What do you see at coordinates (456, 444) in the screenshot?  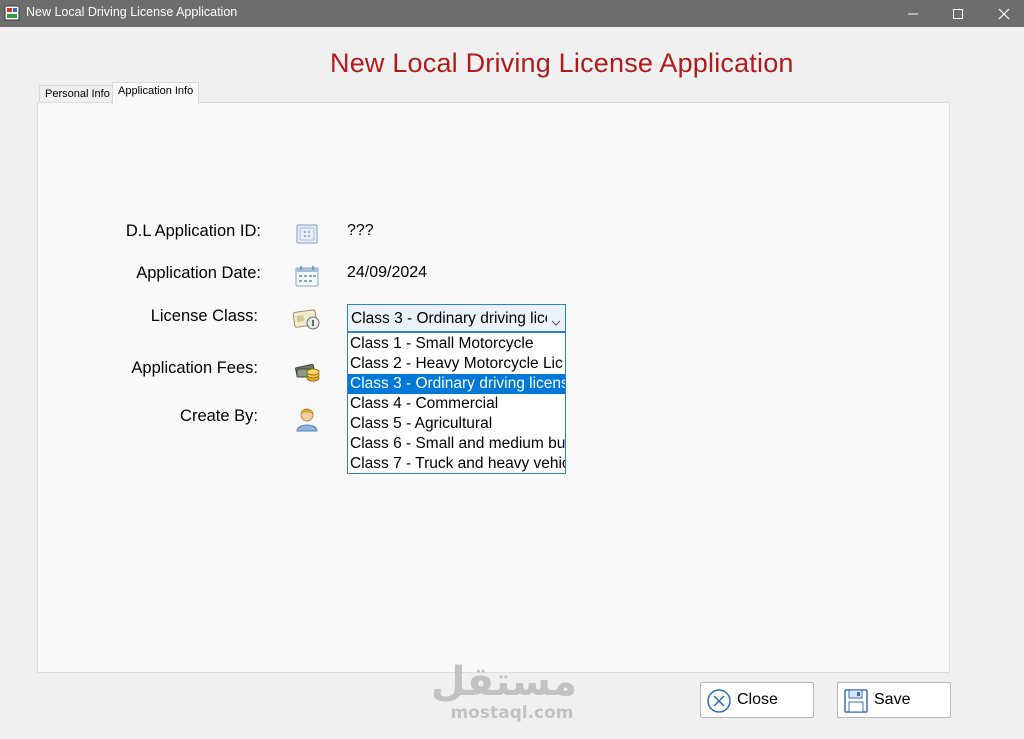 I see `dropdown-option: Class 6 - Small and medium bu` at bounding box center [456, 444].